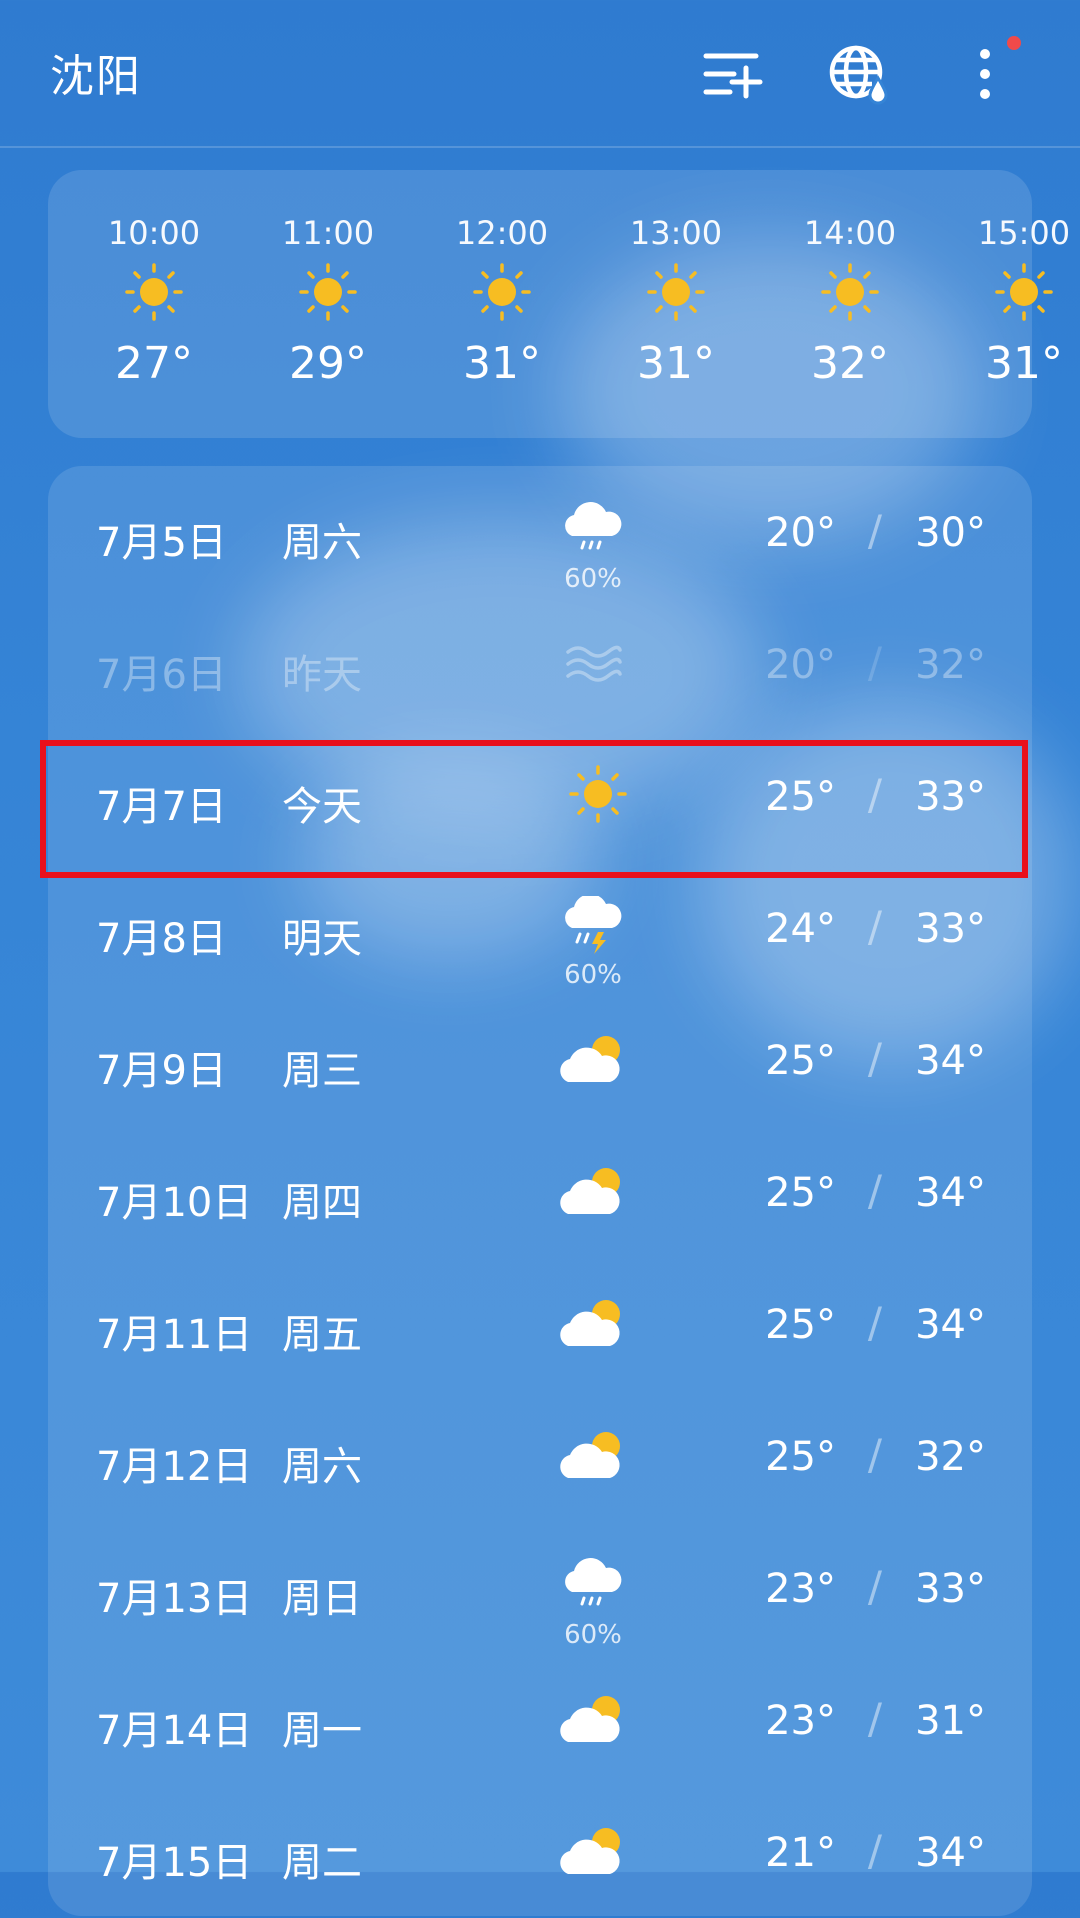  I want to click on day-date: 7月12日, so click(174, 1467).